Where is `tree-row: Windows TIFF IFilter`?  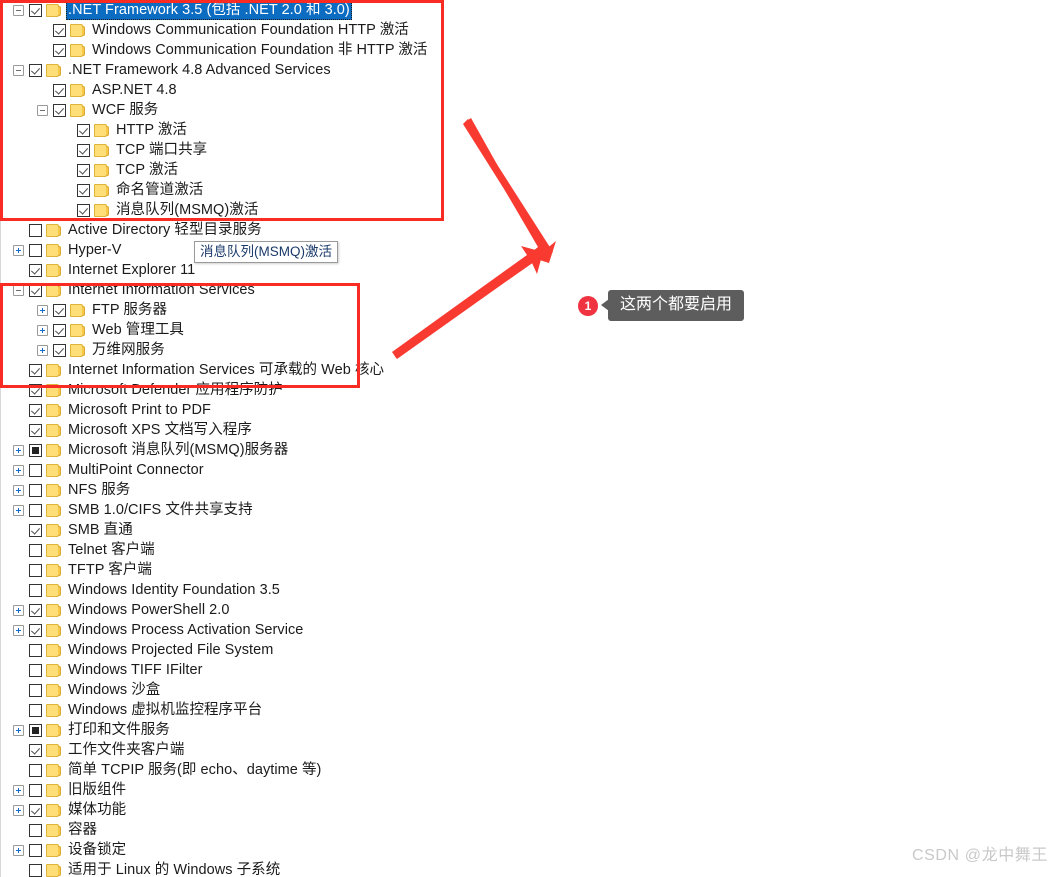 tree-row: Windows TIFF IFilter is located at coordinates (230, 670).